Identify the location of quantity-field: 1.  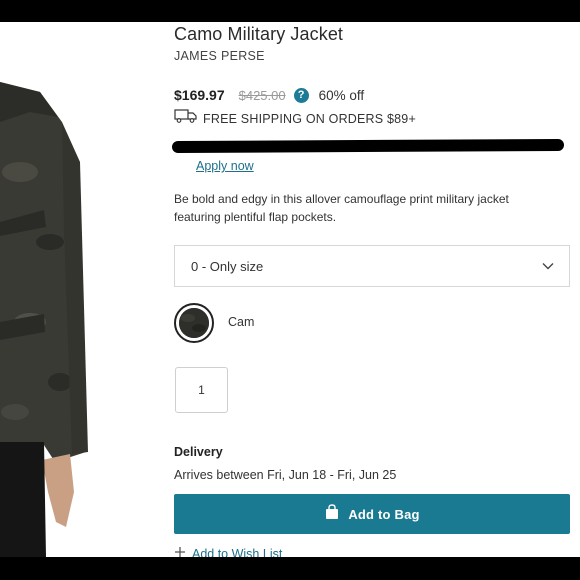
(201, 390).